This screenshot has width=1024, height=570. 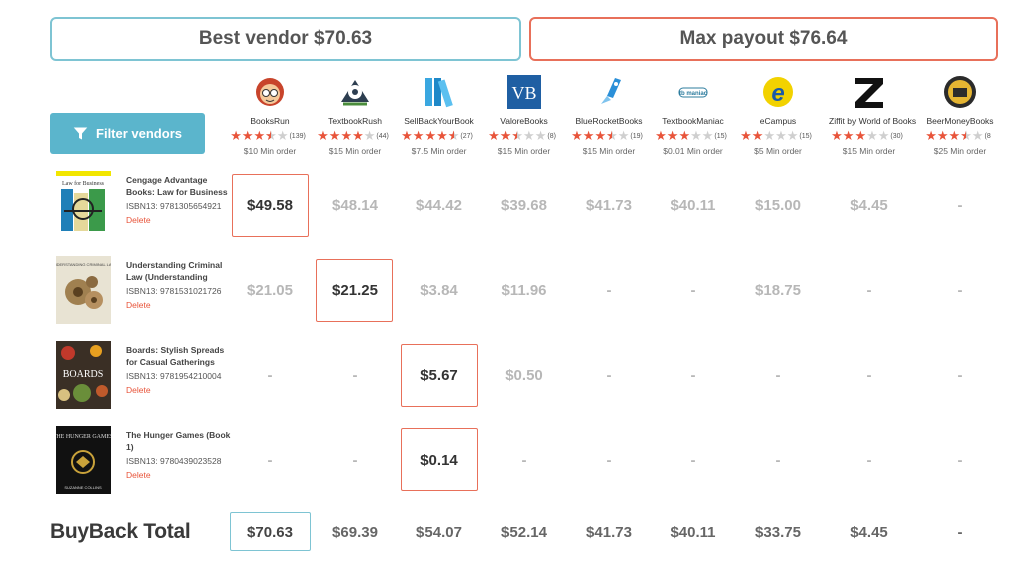 I want to click on price-cell: $40.11, so click(x=693, y=205).